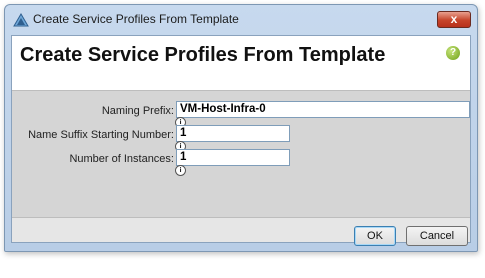 This screenshot has height=278, width=485. Describe the element at coordinates (241, 20) in the screenshot. I see `title-bar: Create Service Profiles From Template x` at that location.